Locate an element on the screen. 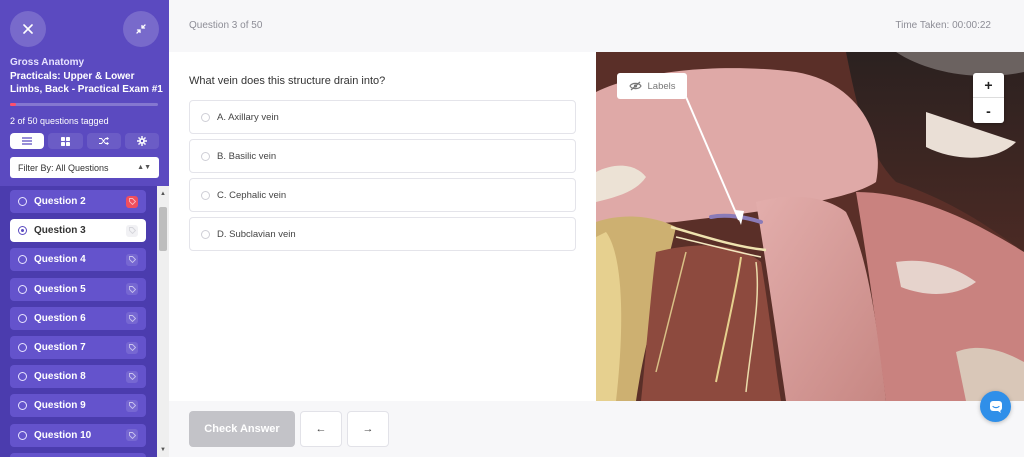 Image resolution: width=1024 pixels, height=457 pixels. minimize-button is located at coordinates (141, 29).